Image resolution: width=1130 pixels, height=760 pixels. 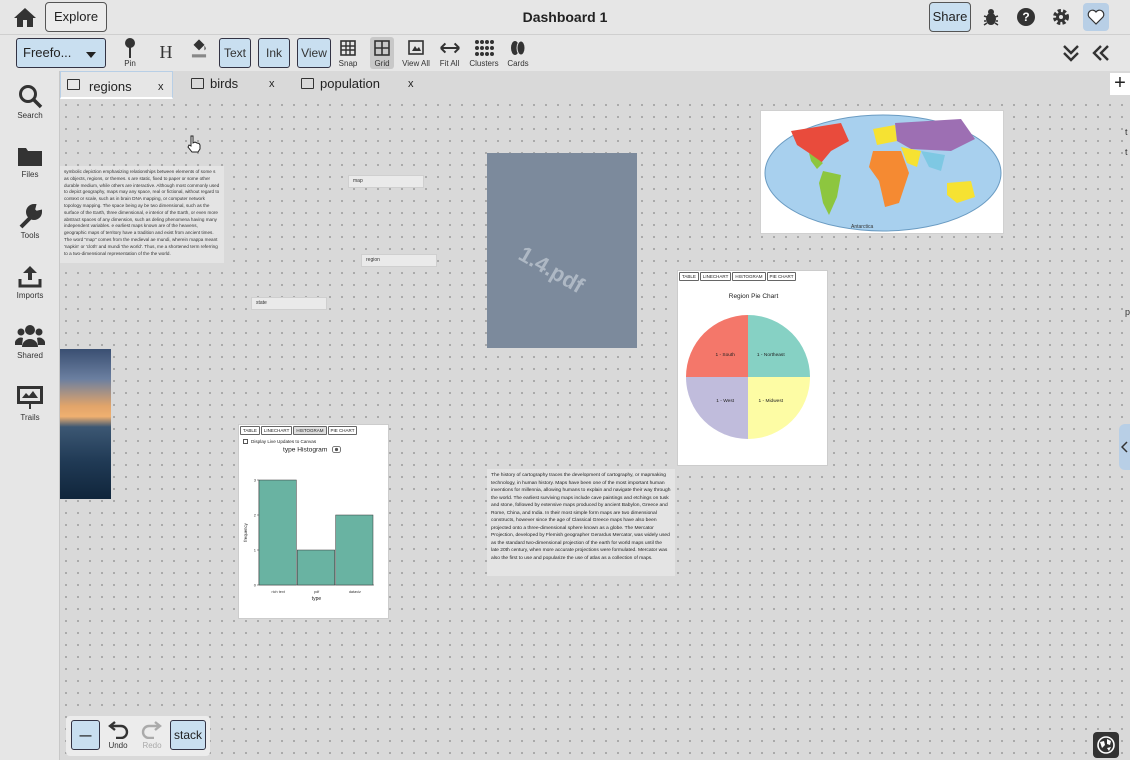 I want to click on redo-button: Redo, so click(x=152, y=734).